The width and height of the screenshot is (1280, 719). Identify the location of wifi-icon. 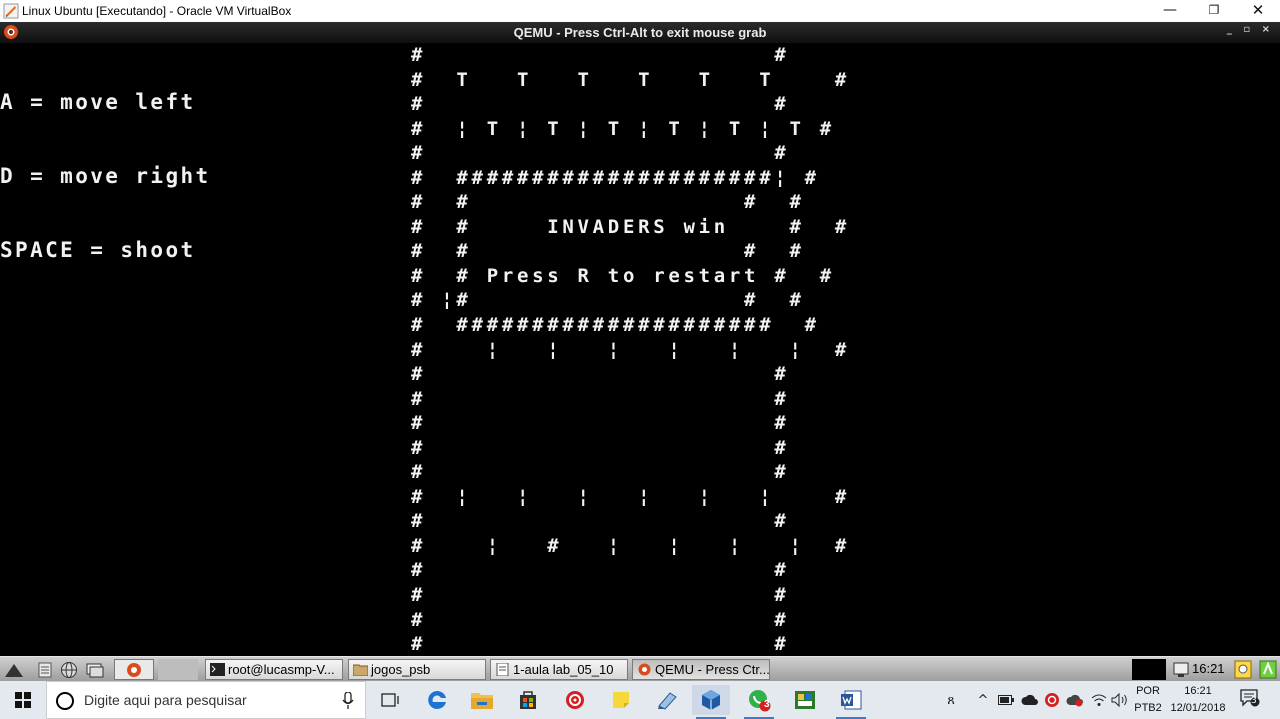
(1099, 700).